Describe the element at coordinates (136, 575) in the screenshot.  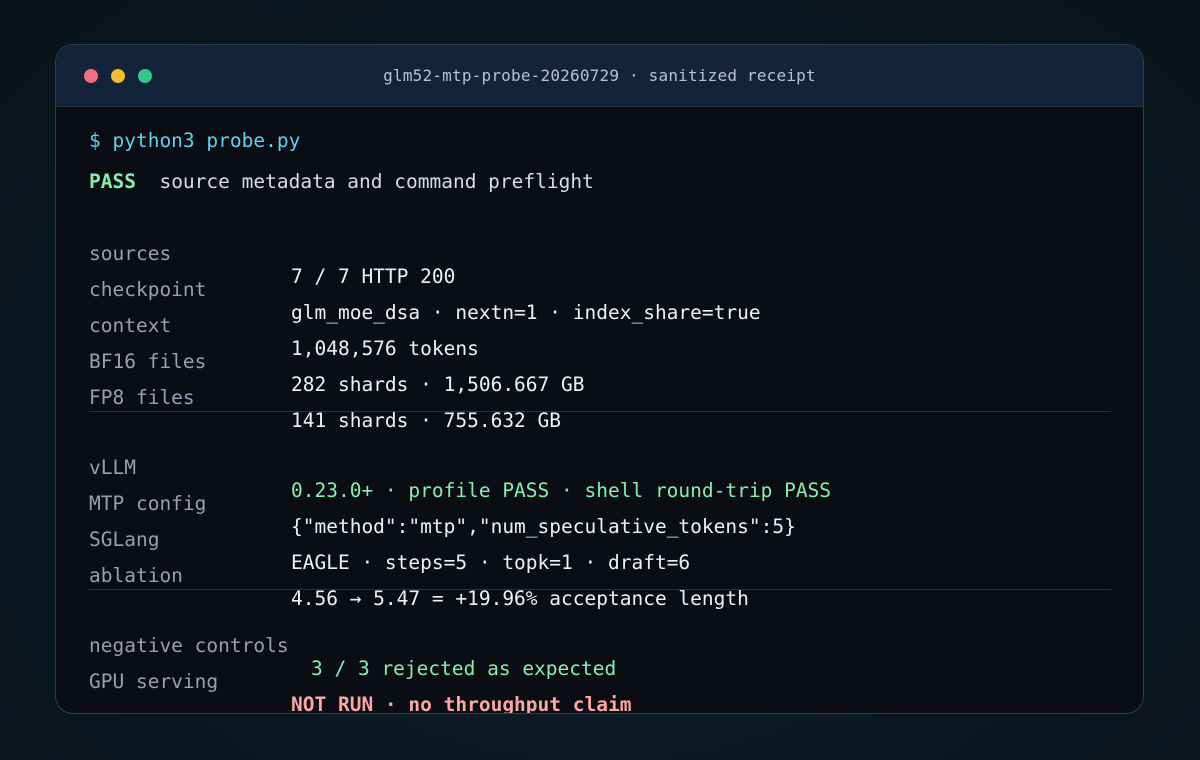
I see `row-key: ablation` at that location.